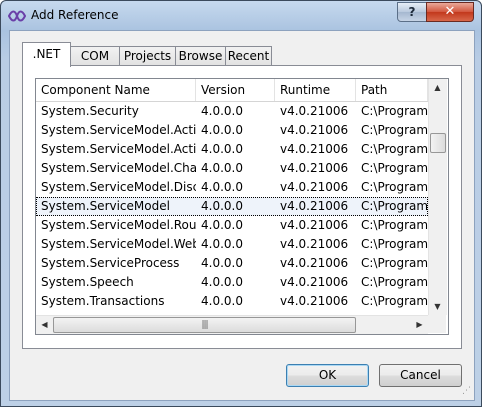 The width and height of the screenshot is (482, 407). Describe the element at coordinates (315, 90) in the screenshot. I see `column-header-runtime: Runtime` at that location.